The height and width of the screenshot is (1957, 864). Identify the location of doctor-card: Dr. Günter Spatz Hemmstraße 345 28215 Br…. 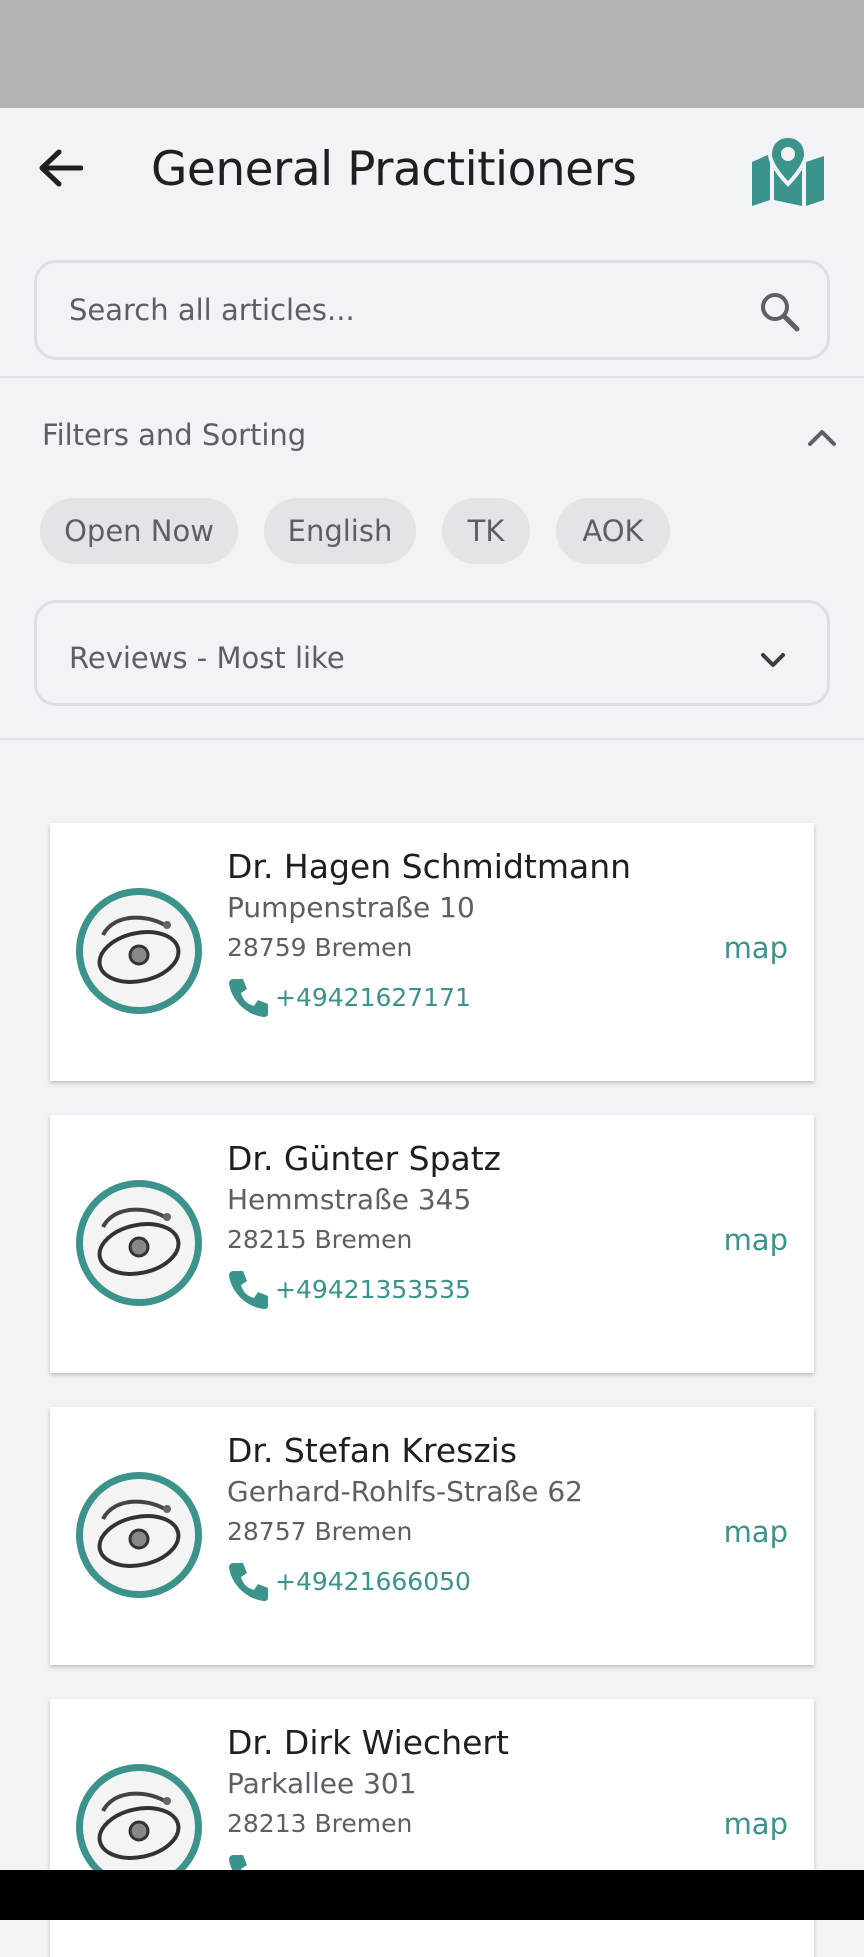
(432, 1244).